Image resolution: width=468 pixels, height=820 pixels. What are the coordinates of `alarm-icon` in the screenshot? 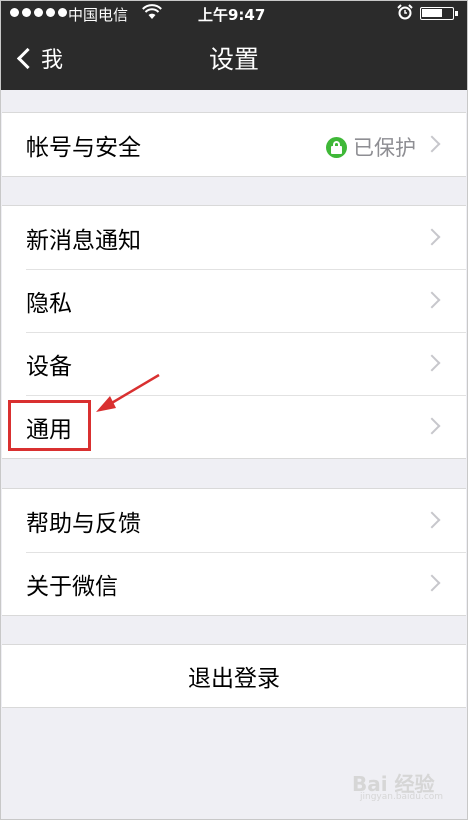 It's located at (405, 14).